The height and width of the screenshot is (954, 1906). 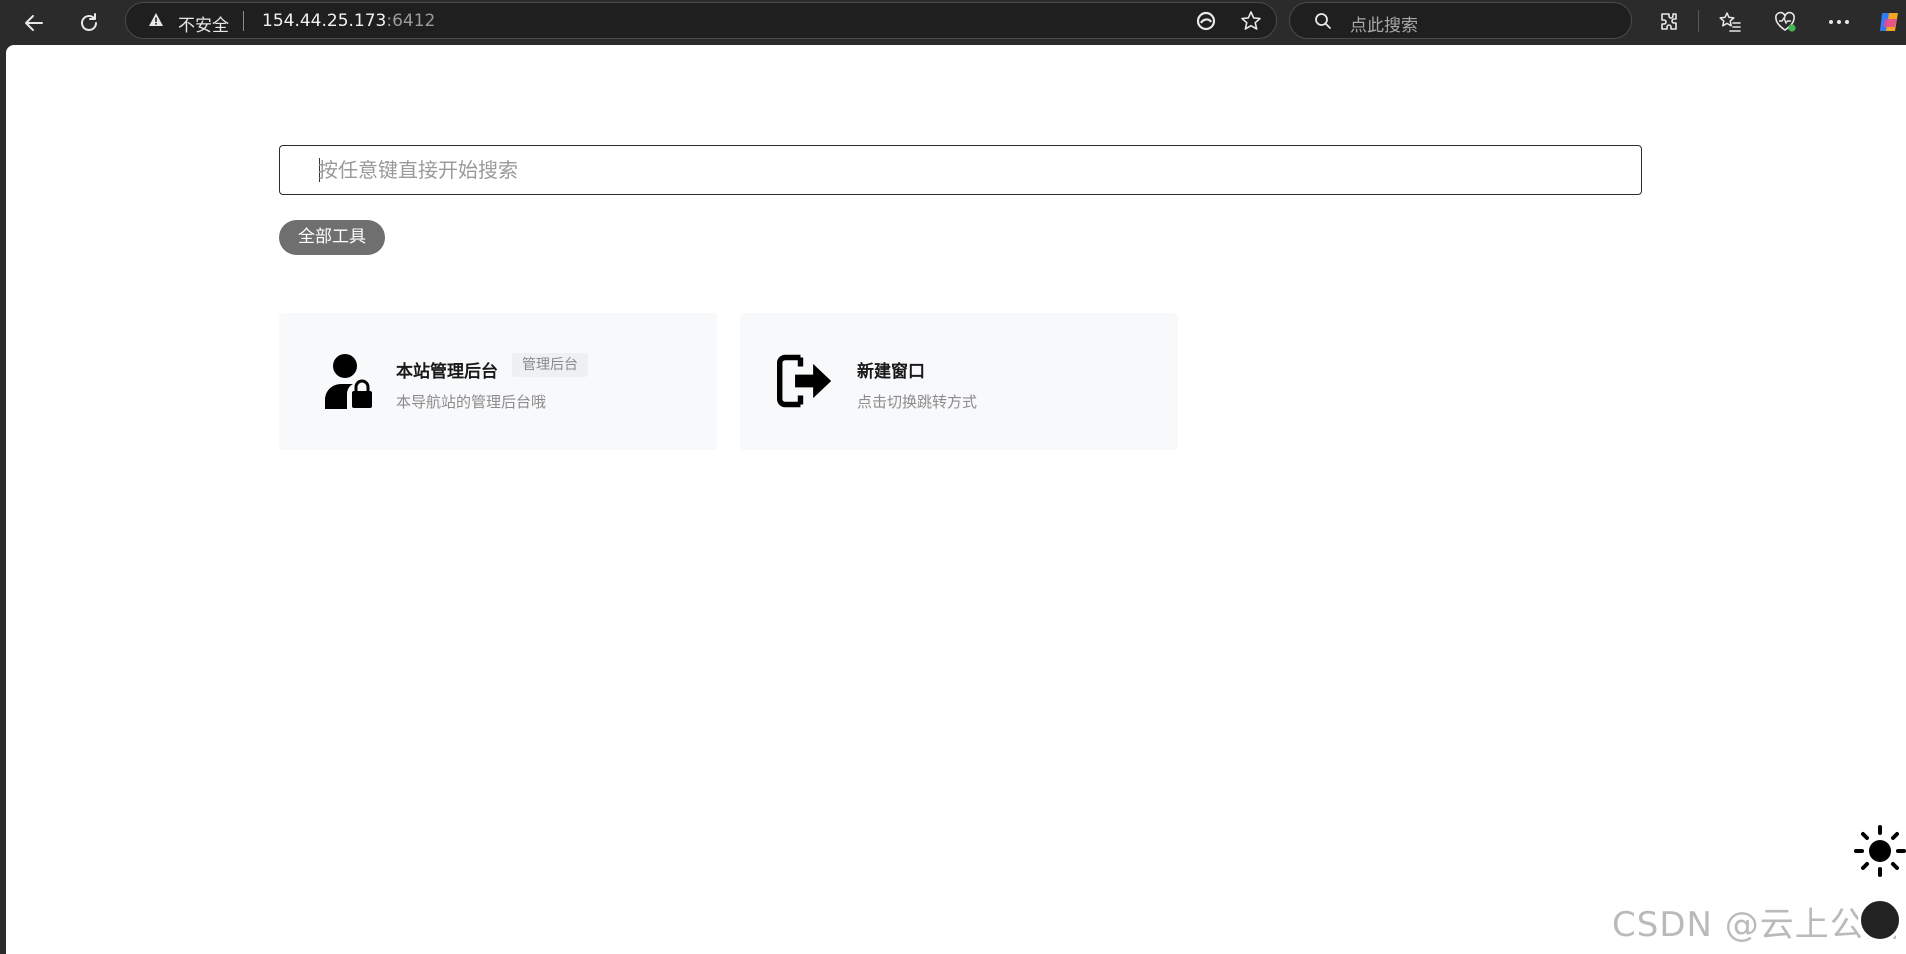 I want to click on browser-toolbar: 不安全 154.44.25.173:6412 点此搜索, so click(x=953, y=22).